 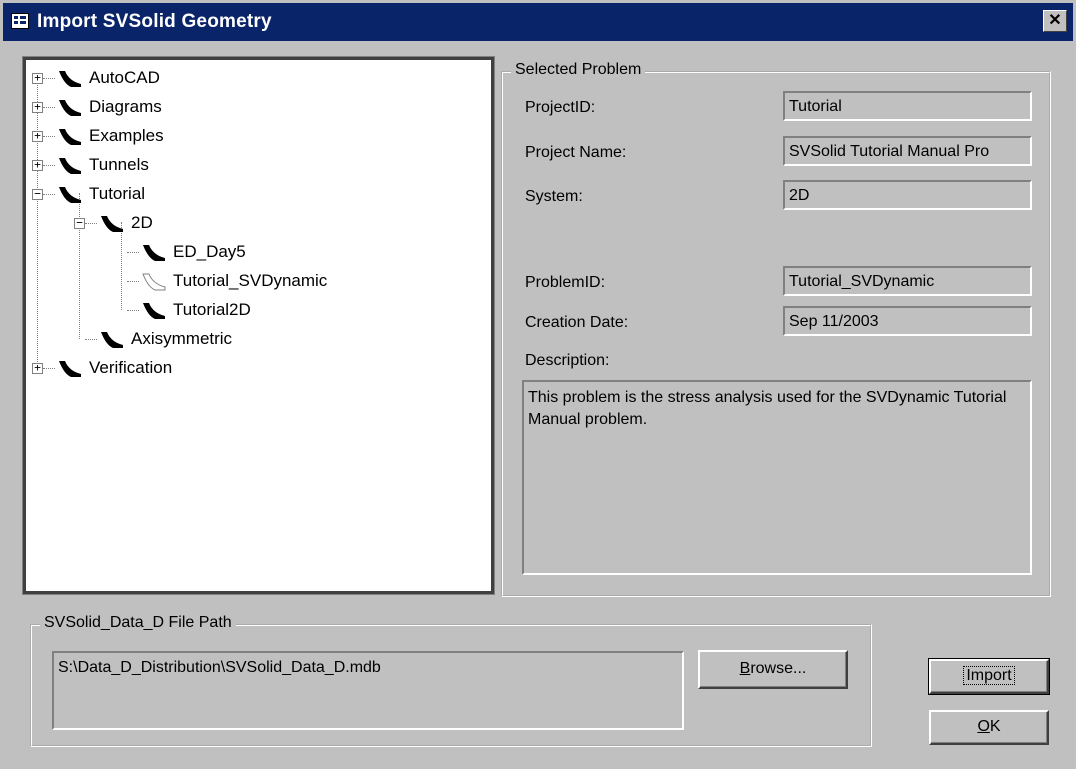 I want to click on tree-node: + Verification, so click(x=102, y=368).